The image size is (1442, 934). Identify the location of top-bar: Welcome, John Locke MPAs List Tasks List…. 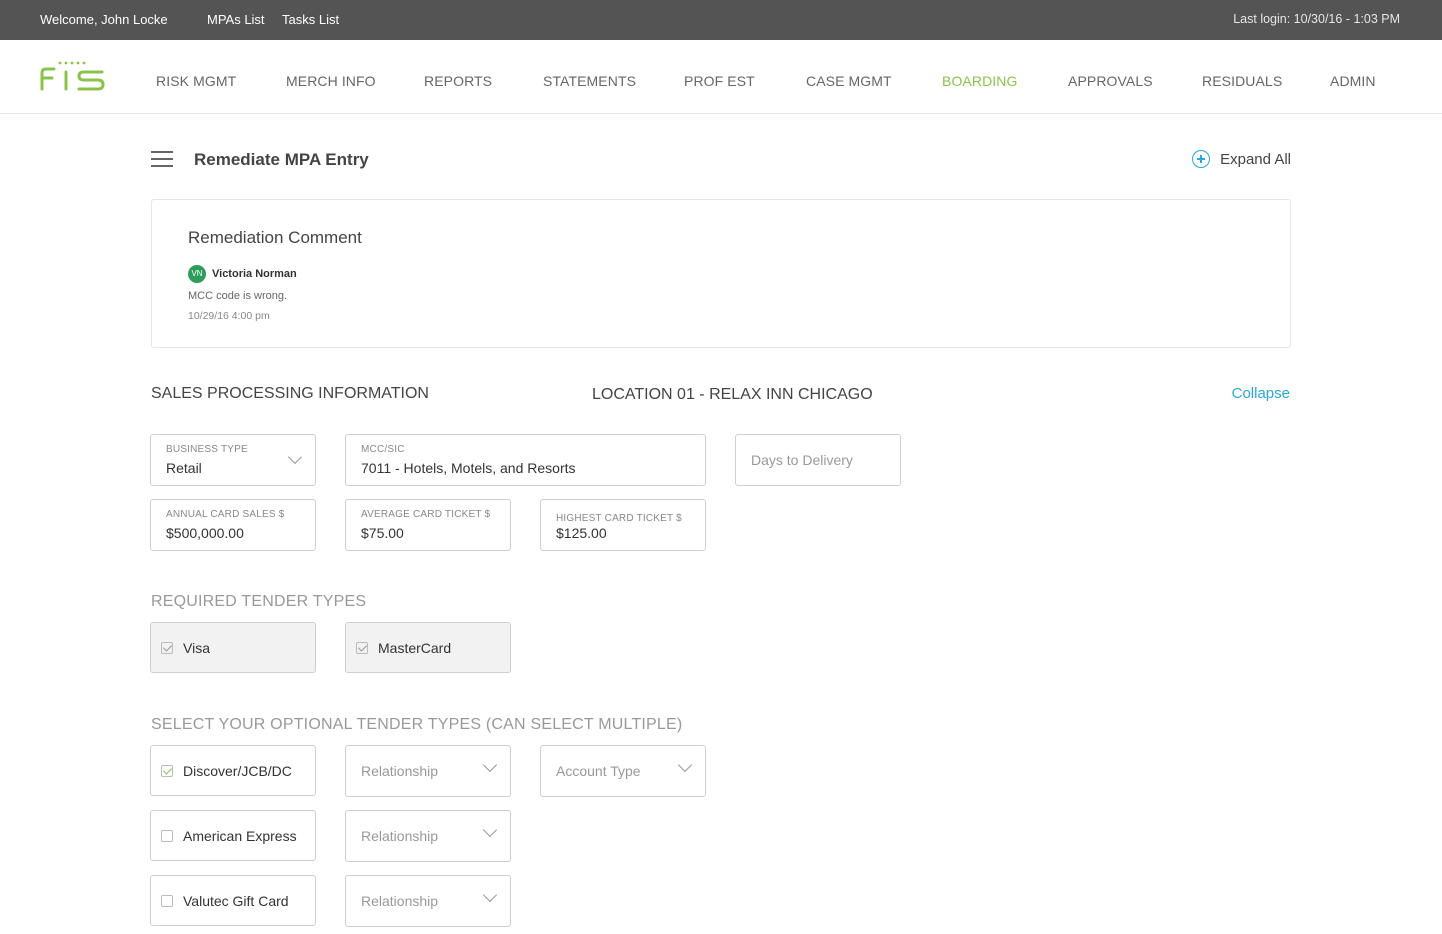
(721, 20).